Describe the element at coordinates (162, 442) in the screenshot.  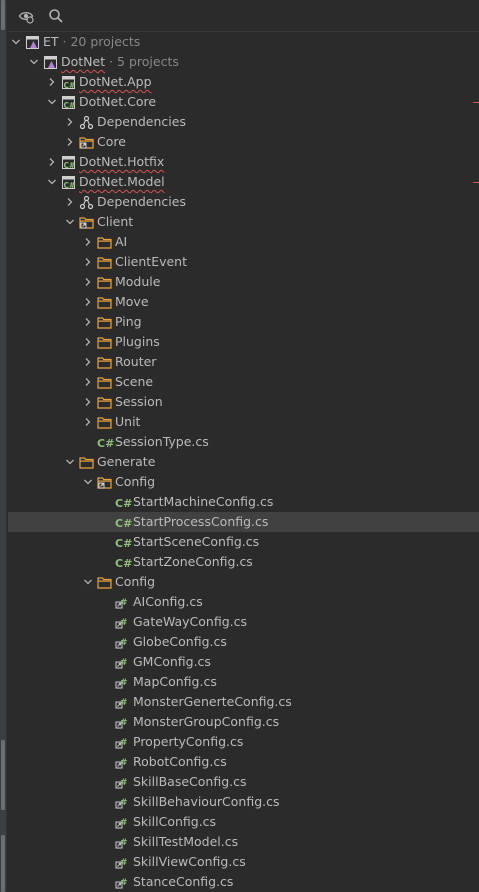
I see `tree-row-label: SessionType.cs` at that location.